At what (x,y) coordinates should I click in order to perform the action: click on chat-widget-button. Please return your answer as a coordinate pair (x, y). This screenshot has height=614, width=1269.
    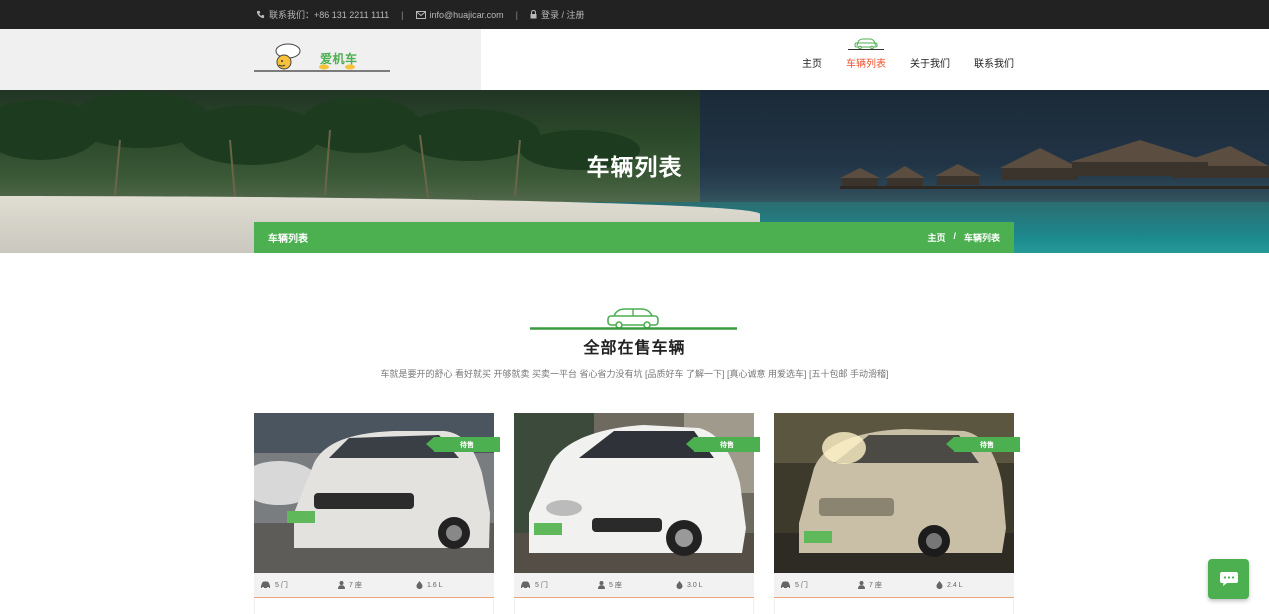
    Looking at the image, I should click on (1228, 579).